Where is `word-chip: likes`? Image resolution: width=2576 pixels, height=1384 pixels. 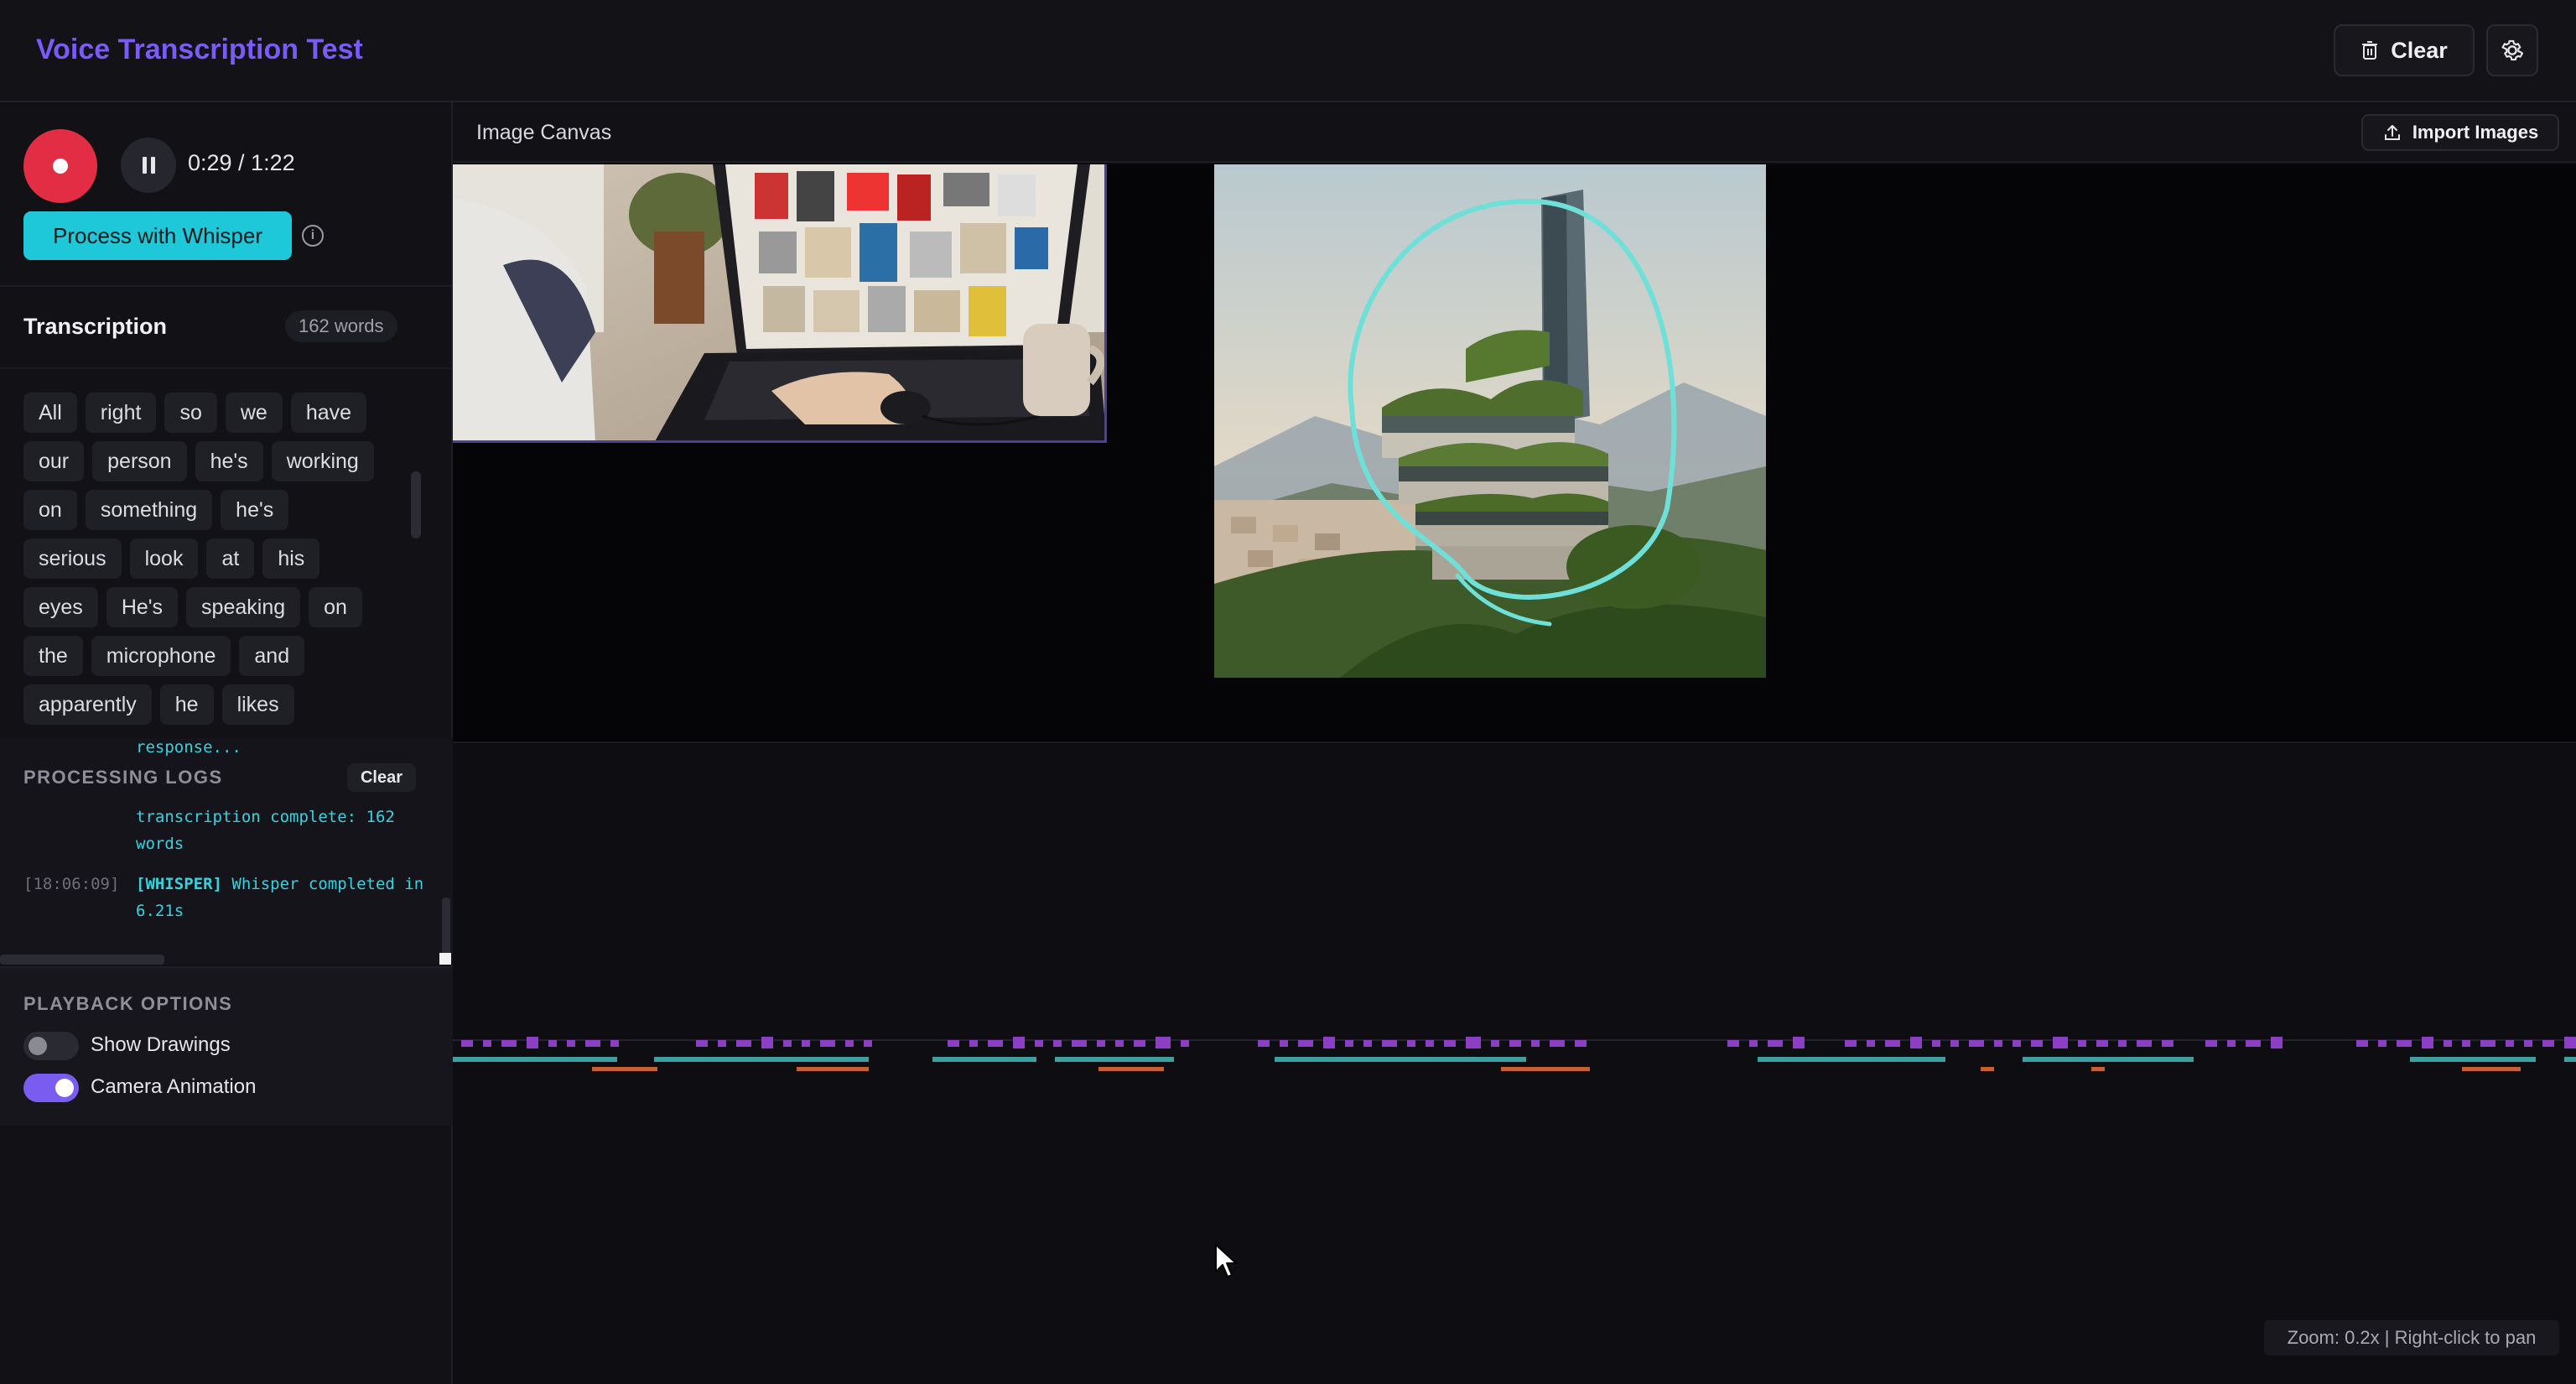 word-chip: likes is located at coordinates (257, 704).